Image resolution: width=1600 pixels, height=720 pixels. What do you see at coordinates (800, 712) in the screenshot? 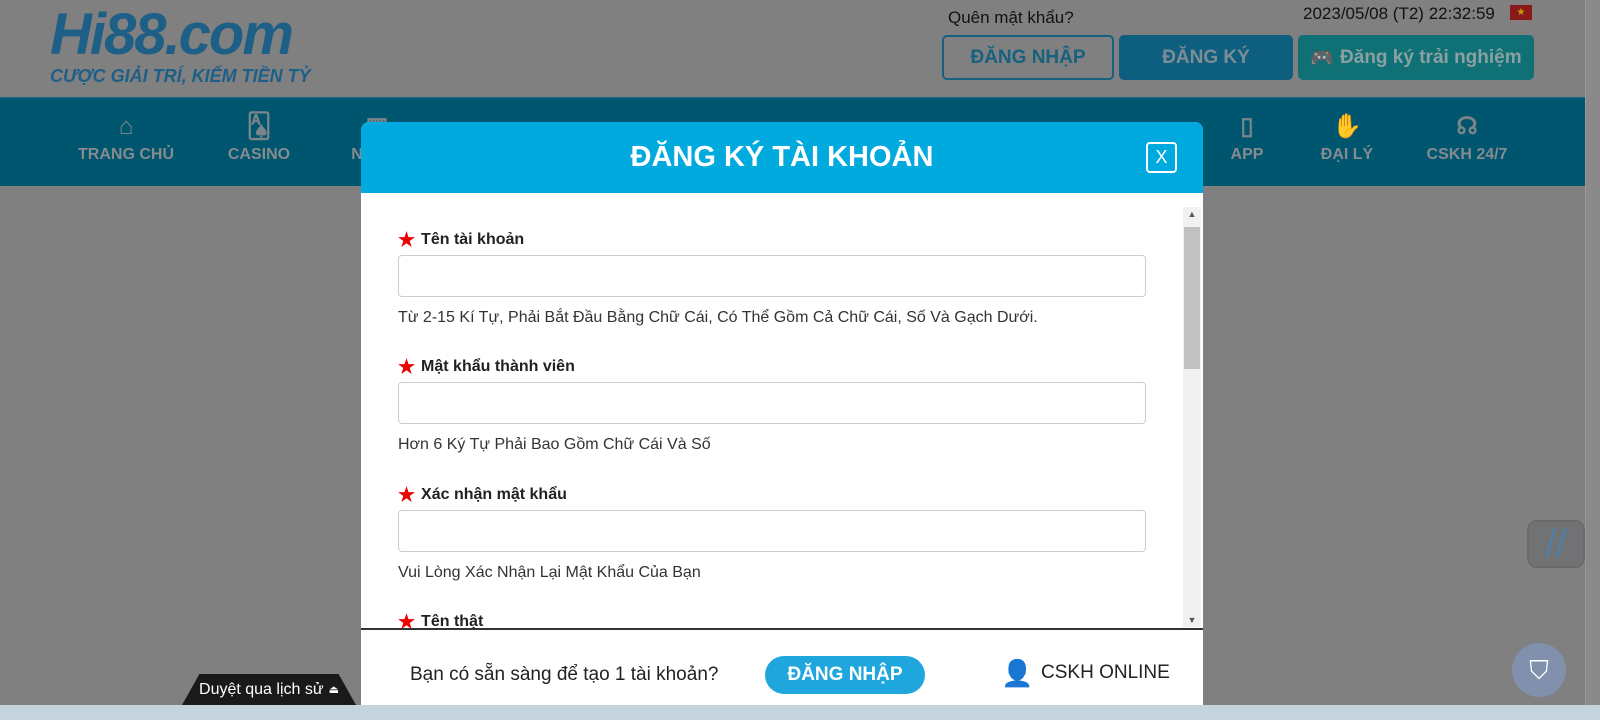
I see `bottom-bar` at bounding box center [800, 712].